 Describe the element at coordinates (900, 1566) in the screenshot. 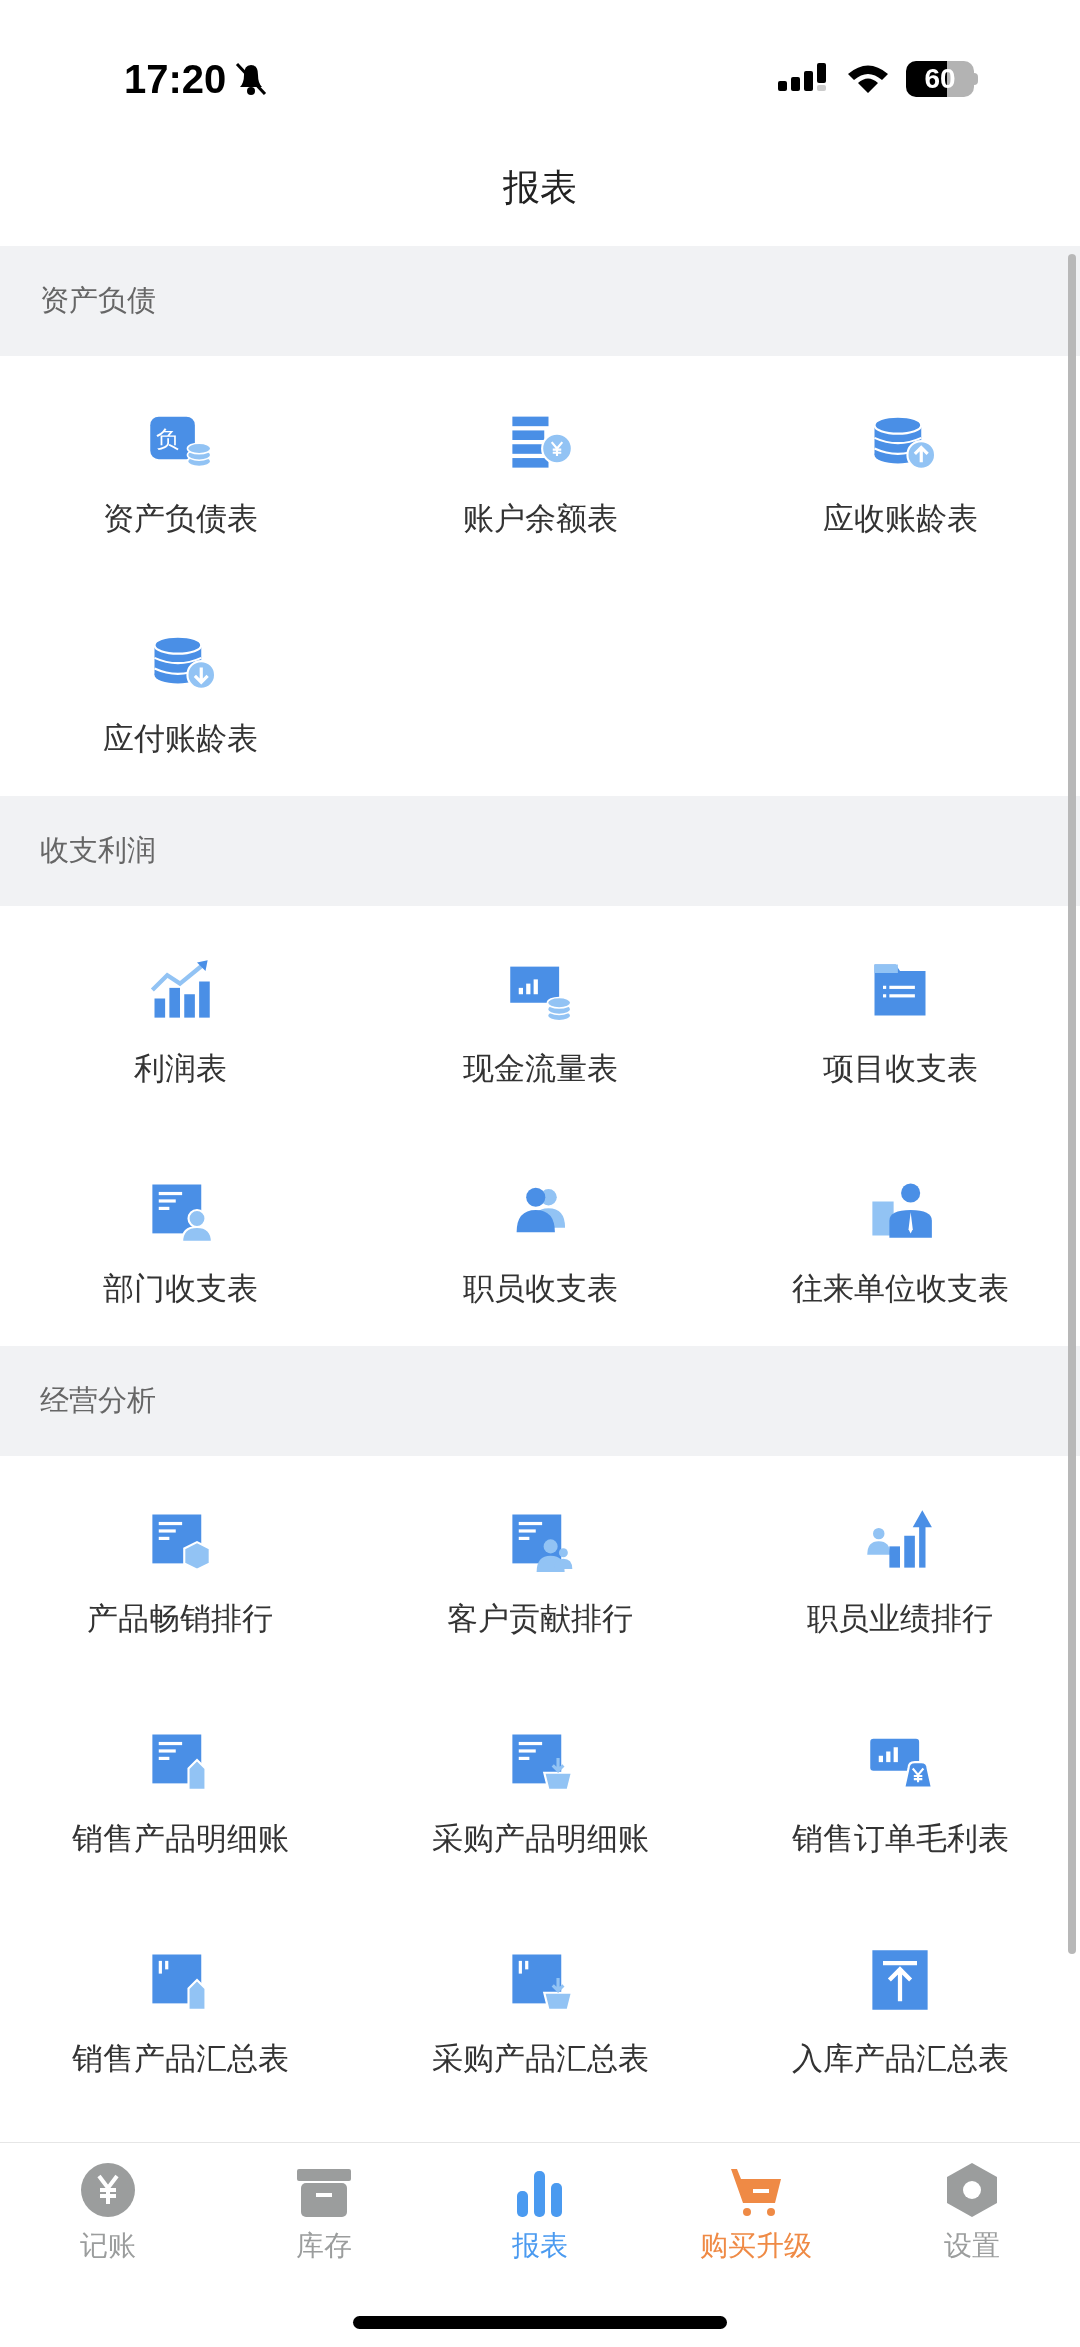

I see `report-item: 职员业绩排行` at that location.